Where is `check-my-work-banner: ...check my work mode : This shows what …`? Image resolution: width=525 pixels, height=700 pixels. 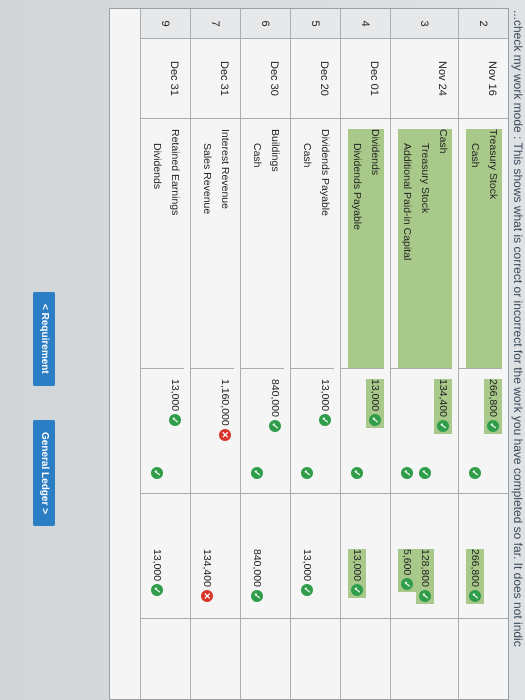
check-my-work-banner: ...check my work mode : This shows what … is located at coordinates (518, 328).